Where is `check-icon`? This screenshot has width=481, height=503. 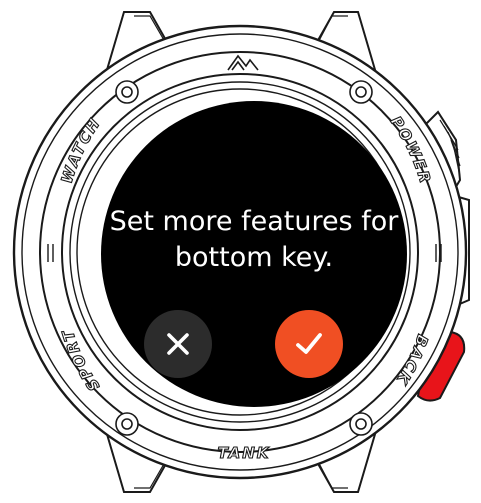 check-icon is located at coordinates (309, 343).